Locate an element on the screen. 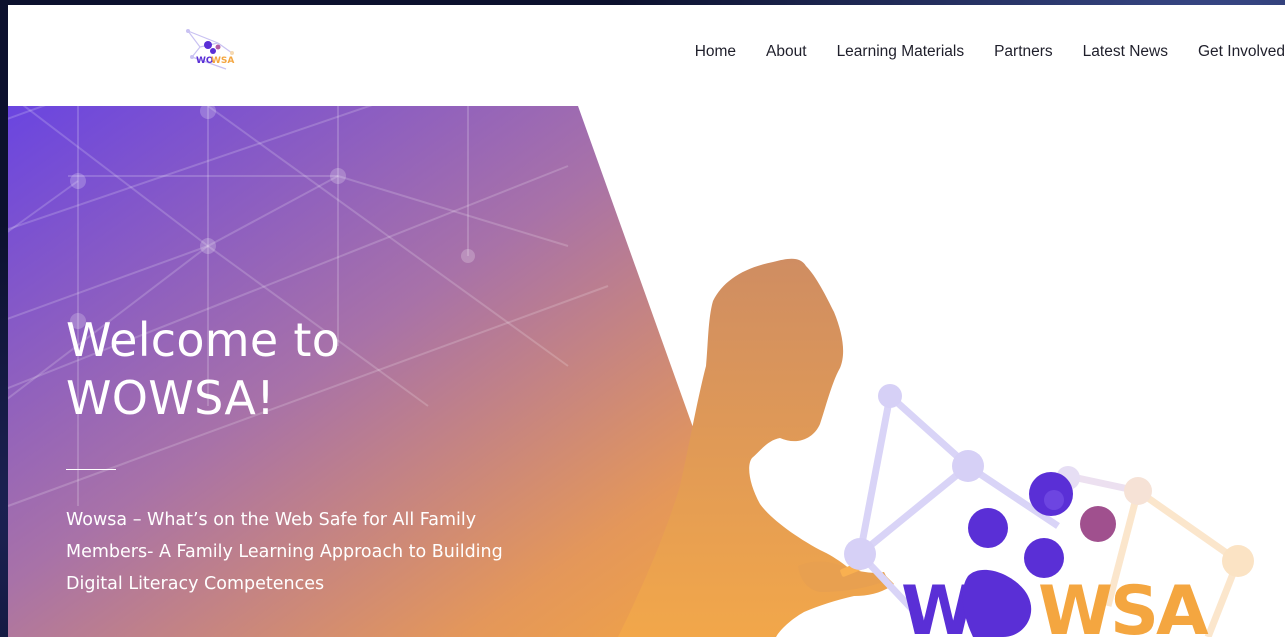 This screenshot has height=637, width=1285. nav-get-involved: Get Involved is located at coordinates (1241, 52).